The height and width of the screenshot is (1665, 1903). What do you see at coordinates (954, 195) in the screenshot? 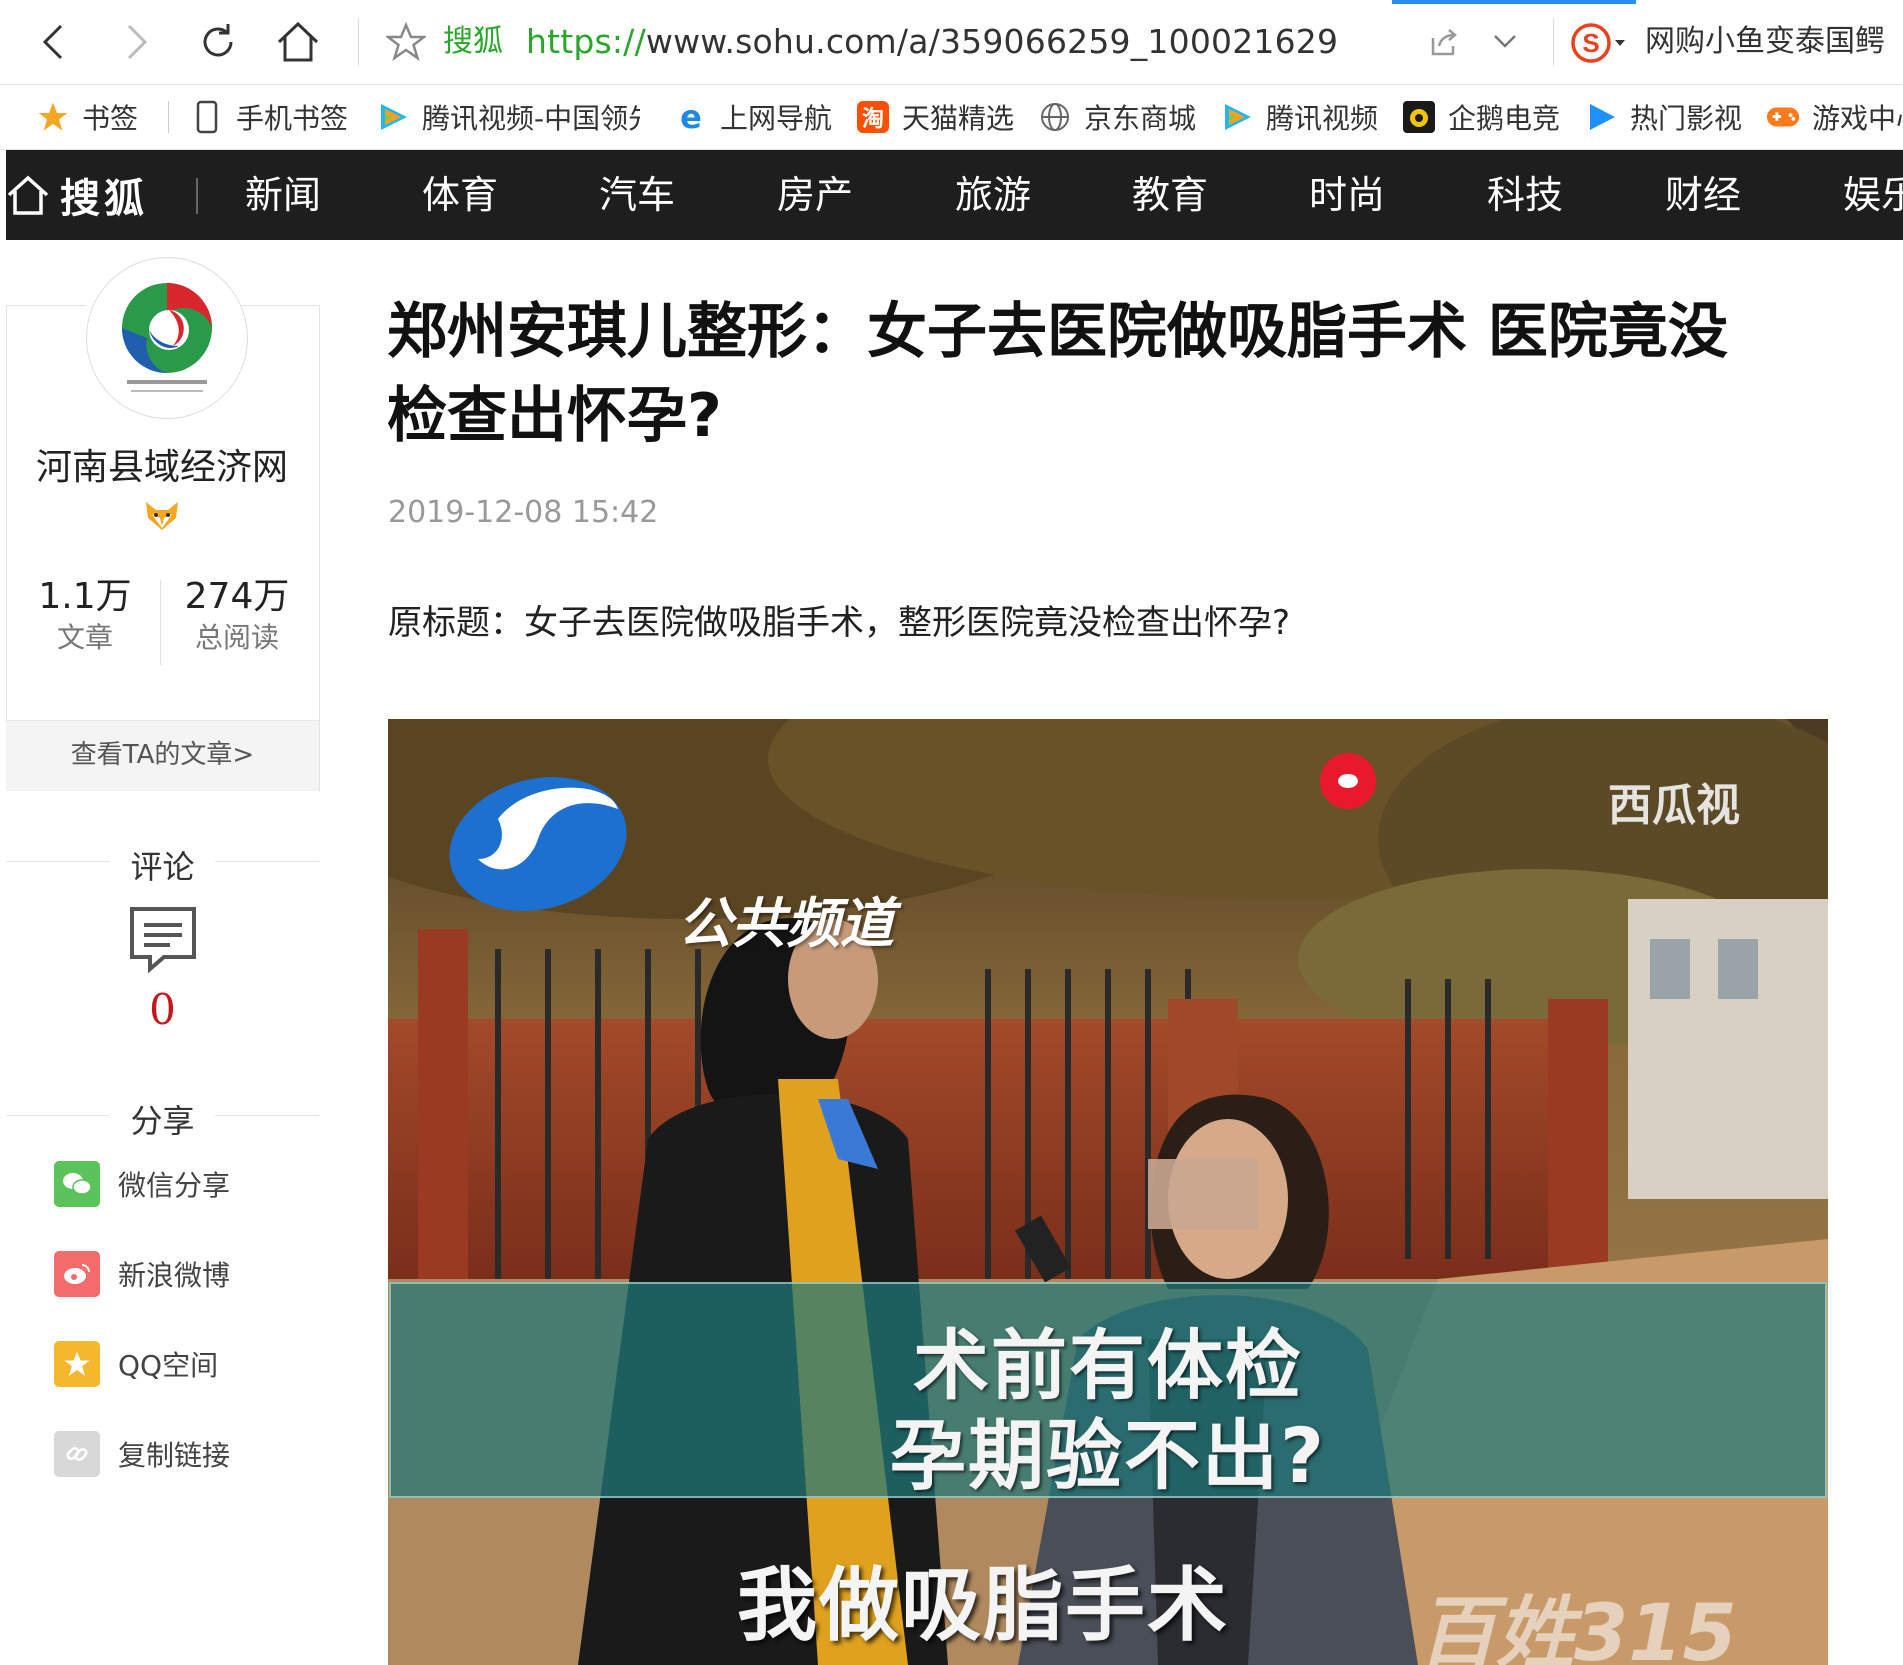
I see `sohu-channel-nav: 搜狐 新闻 体育 汽车 房产 旅游 教育 时尚 科技 财经 娱乐` at bounding box center [954, 195].